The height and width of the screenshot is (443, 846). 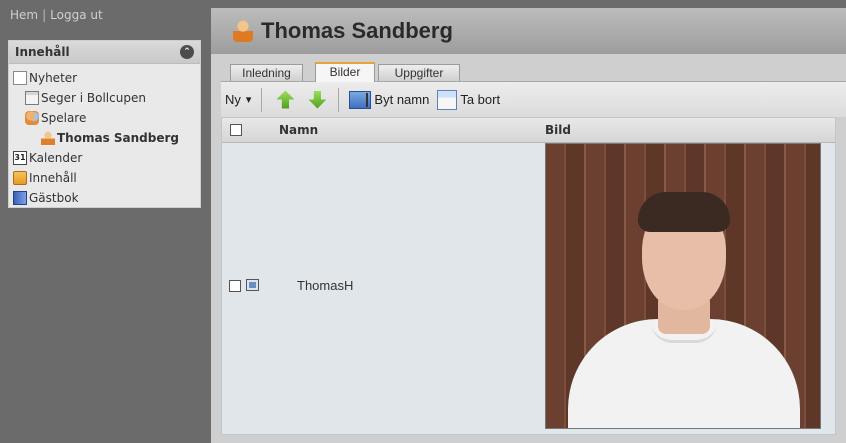 What do you see at coordinates (684, 212) in the screenshot?
I see `photo-hair` at bounding box center [684, 212].